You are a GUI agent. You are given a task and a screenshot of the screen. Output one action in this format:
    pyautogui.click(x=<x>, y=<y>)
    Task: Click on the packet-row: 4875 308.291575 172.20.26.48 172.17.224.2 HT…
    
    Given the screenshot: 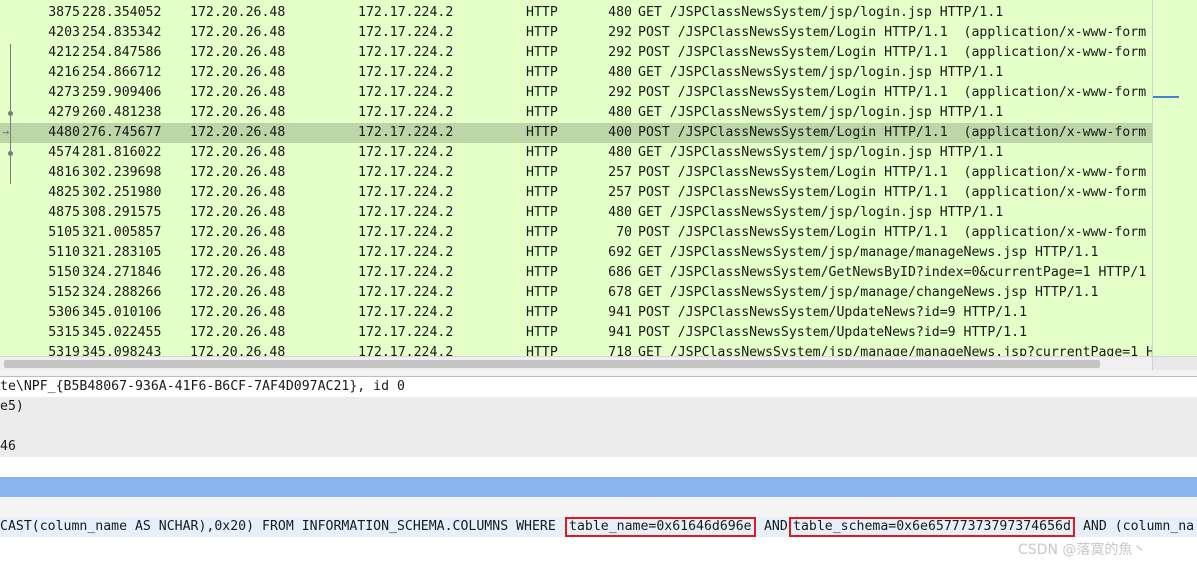 What is the action you would take?
    pyautogui.click(x=576, y=213)
    